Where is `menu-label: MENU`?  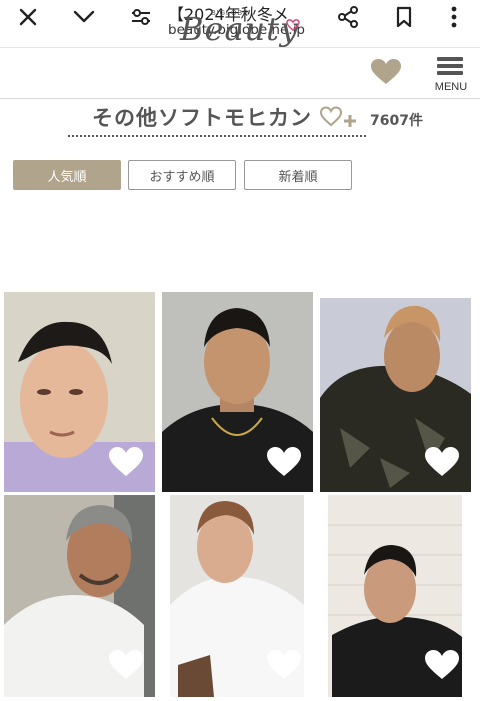 menu-label: MENU is located at coordinates (451, 87).